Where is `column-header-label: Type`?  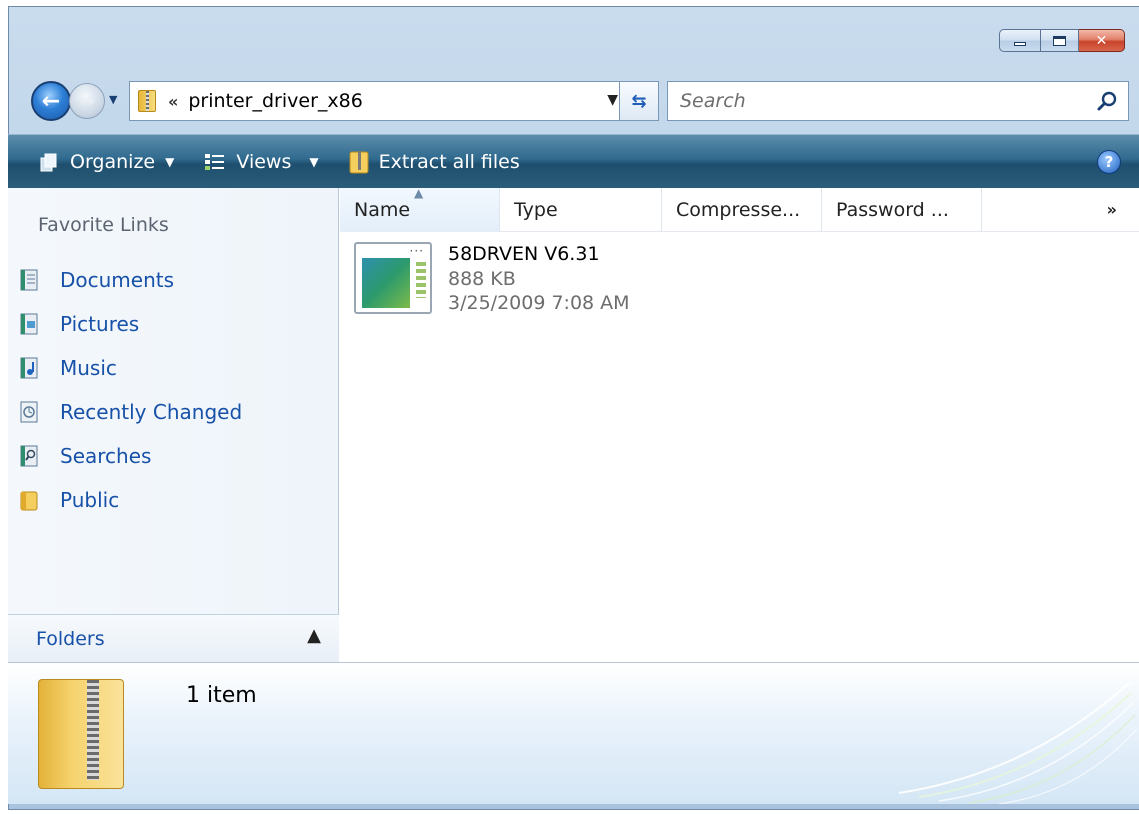
column-header-label: Type is located at coordinates (536, 210).